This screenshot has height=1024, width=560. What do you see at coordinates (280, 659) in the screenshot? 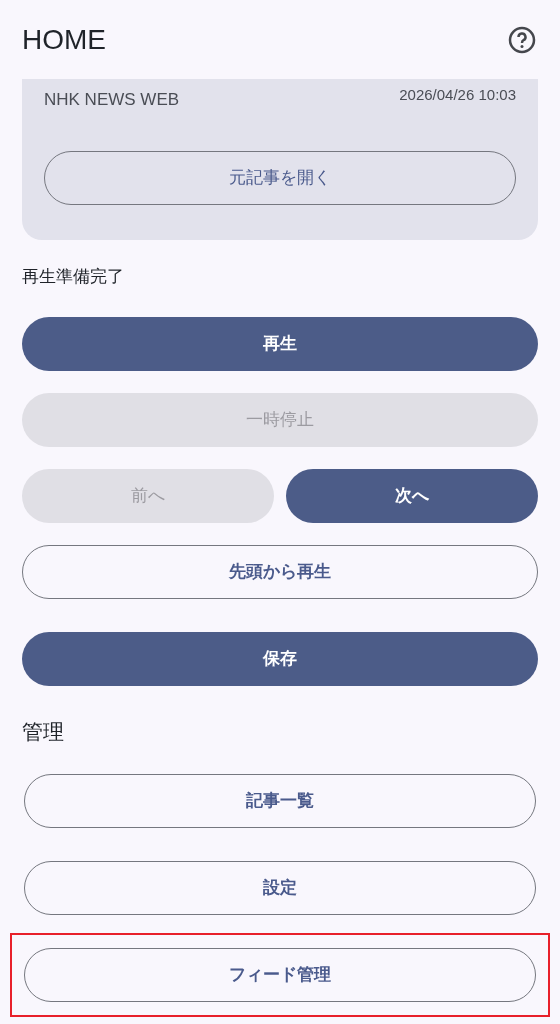
I see `save-button: 保存` at bounding box center [280, 659].